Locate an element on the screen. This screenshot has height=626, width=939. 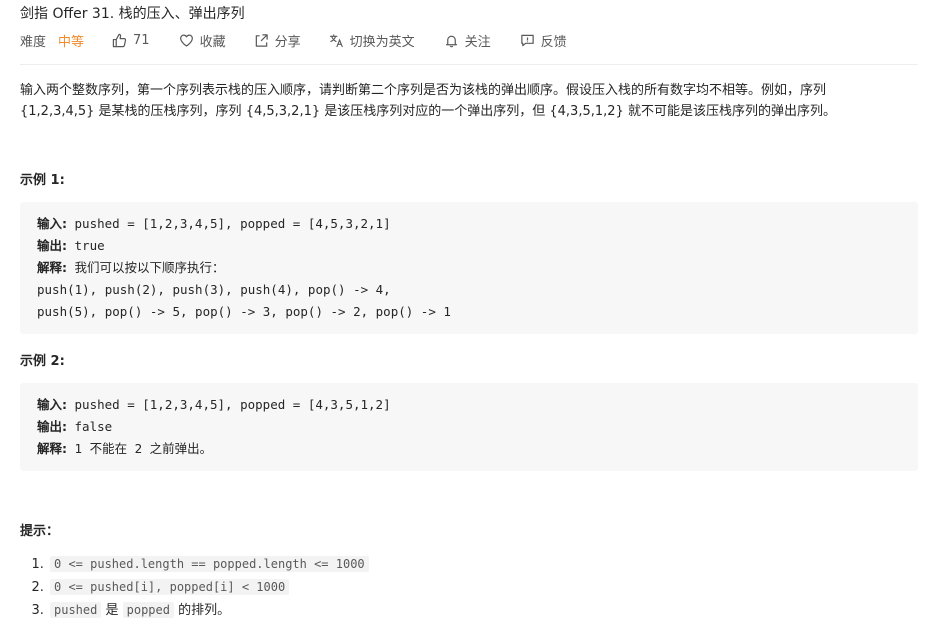
example-1-explanation: 解释: 我们可以按以下顺序执行： is located at coordinates (469, 268).